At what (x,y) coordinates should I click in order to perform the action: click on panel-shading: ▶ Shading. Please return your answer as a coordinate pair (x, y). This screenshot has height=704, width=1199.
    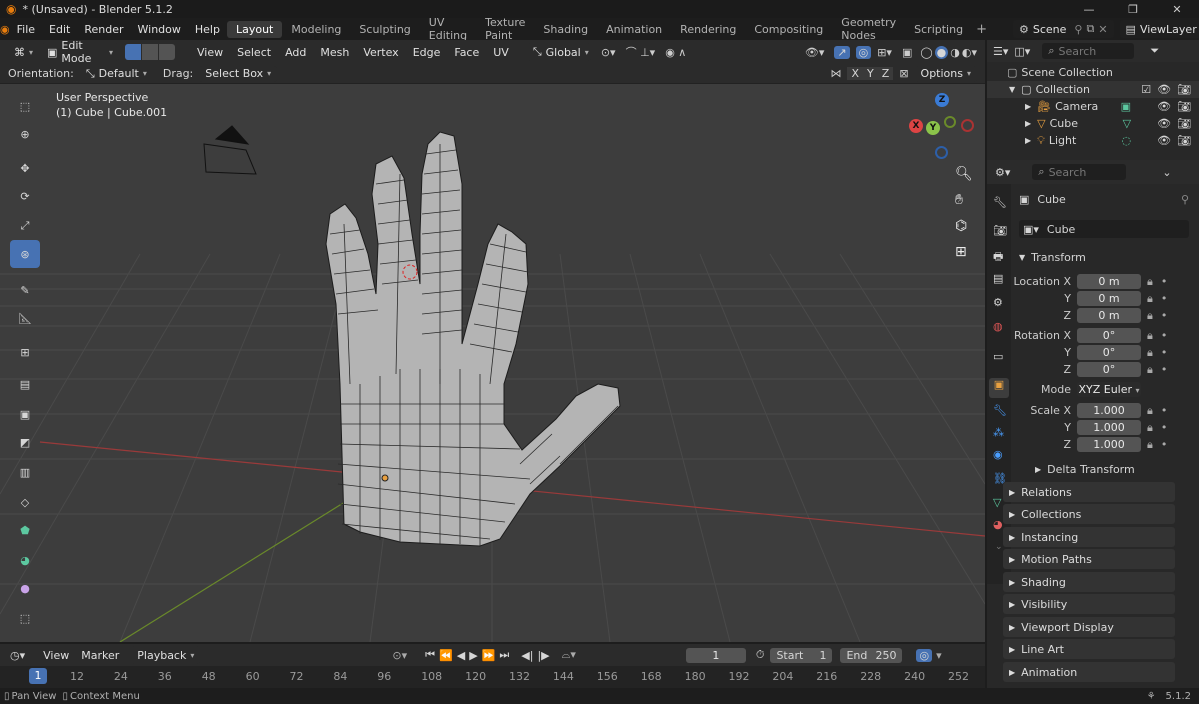
    Looking at the image, I should click on (1089, 582).